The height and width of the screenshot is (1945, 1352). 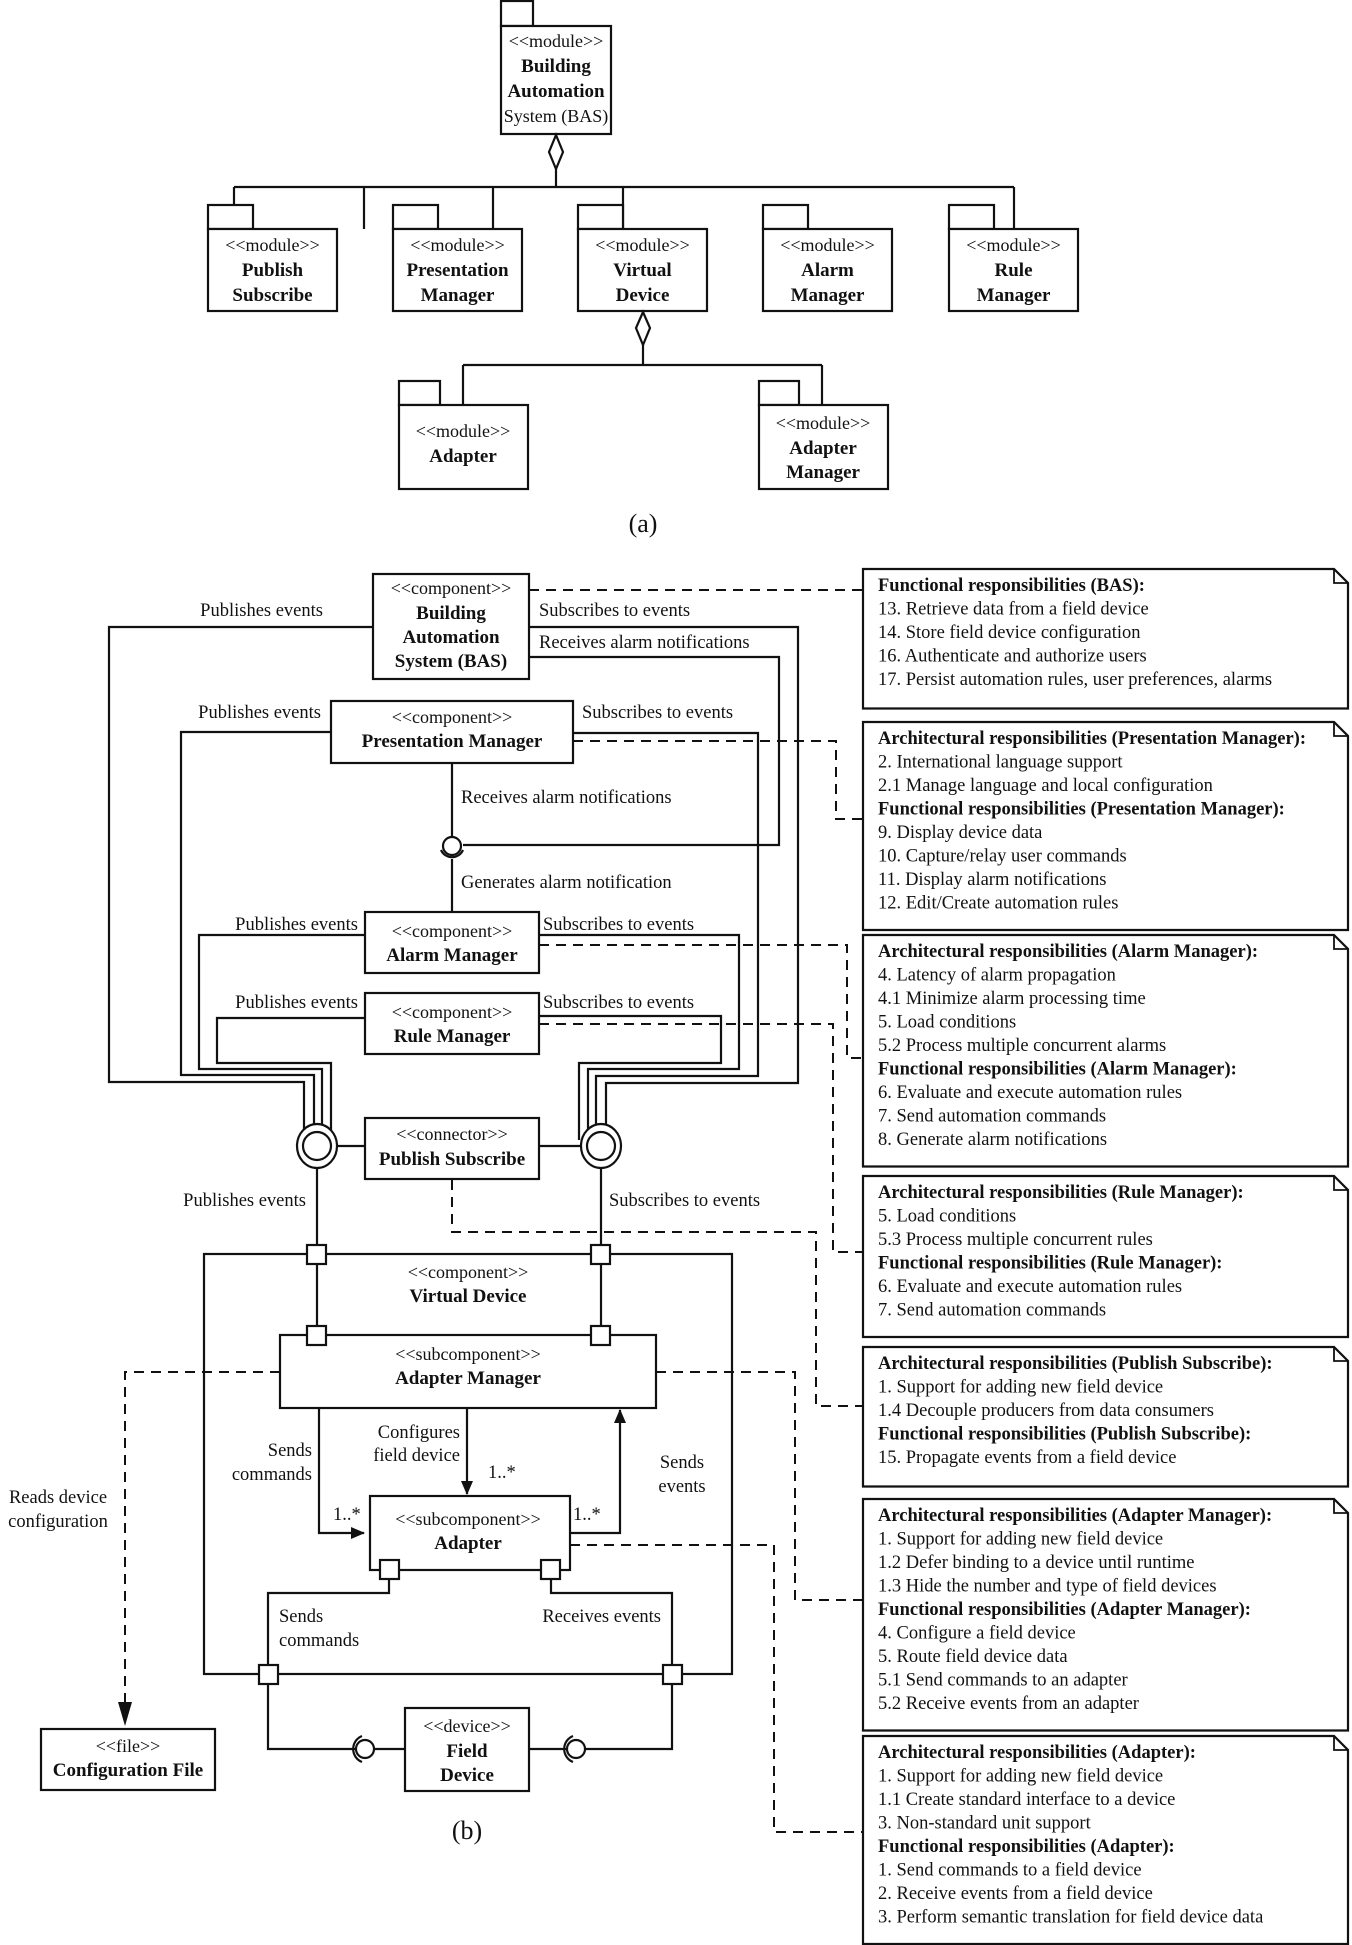 What do you see at coordinates (452, 1148) in the screenshot?
I see `connector-publish-subscribe: <<connector>> Publish Subscribe` at bounding box center [452, 1148].